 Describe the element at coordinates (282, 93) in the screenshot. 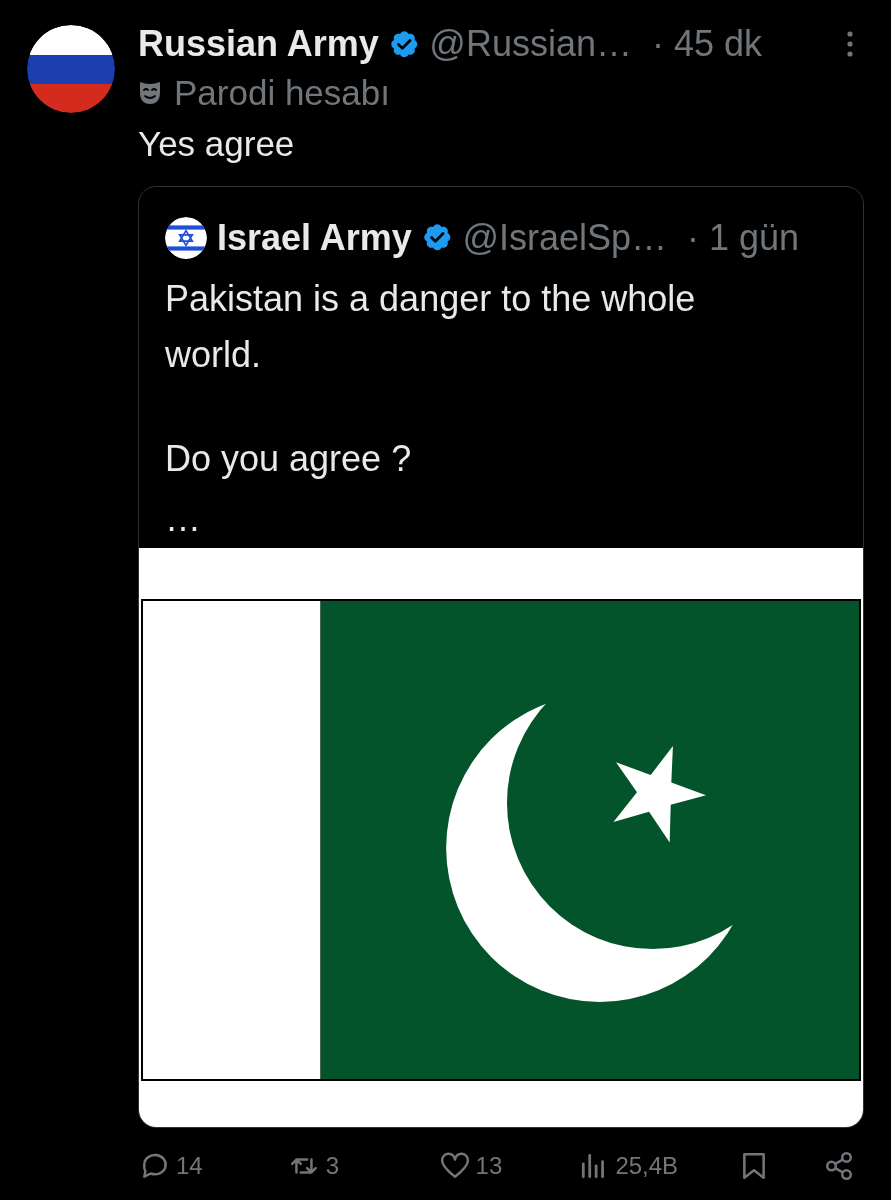

I see `account-label: Parodi hesabı` at that location.